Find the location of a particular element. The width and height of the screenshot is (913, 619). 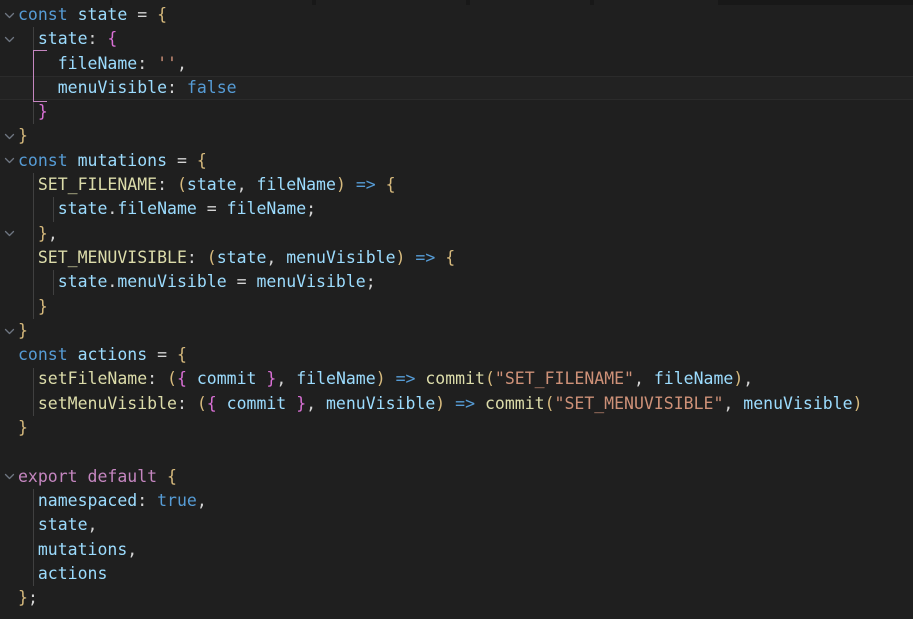

tab-strip is located at coordinates (456, 2).